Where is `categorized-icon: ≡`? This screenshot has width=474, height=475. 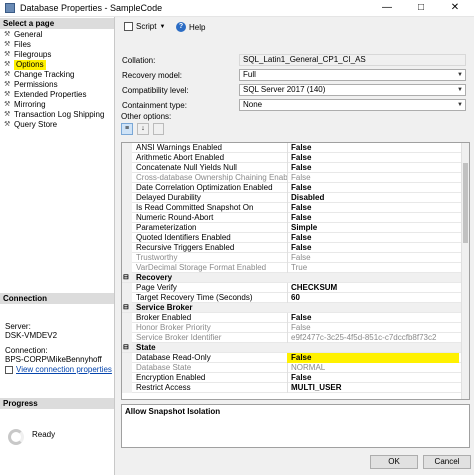
categorized-icon: ≡ is located at coordinates (127, 129).